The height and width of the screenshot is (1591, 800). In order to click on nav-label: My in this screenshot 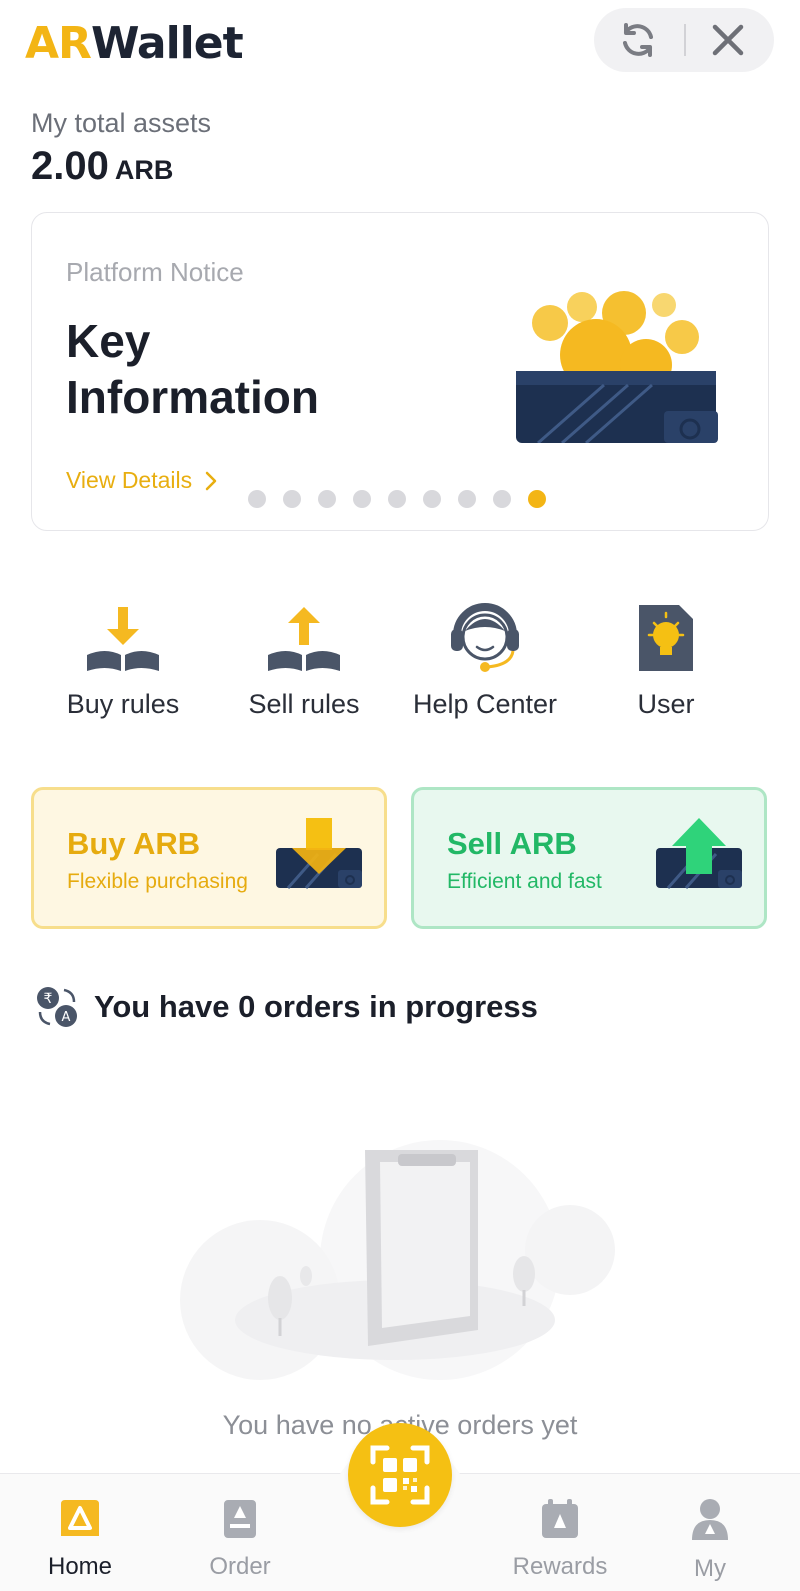, I will do `click(710, 1568)`.